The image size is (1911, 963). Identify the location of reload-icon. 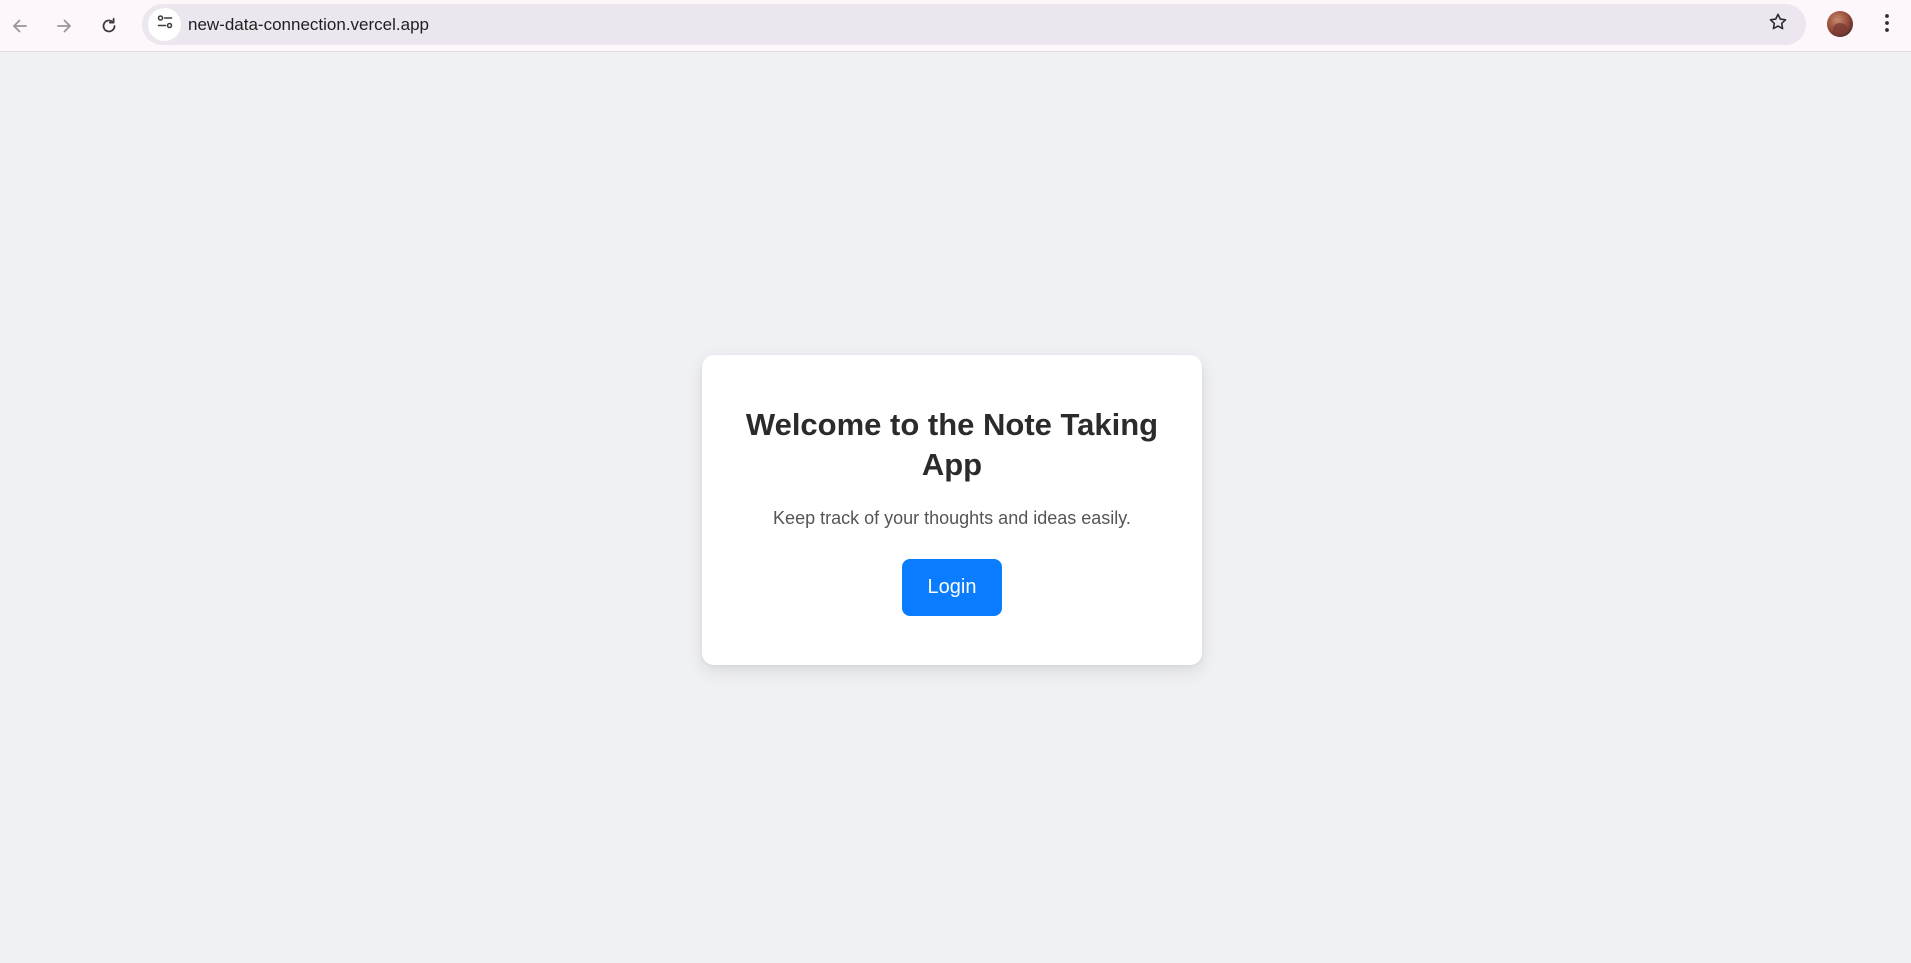
(109, 26).